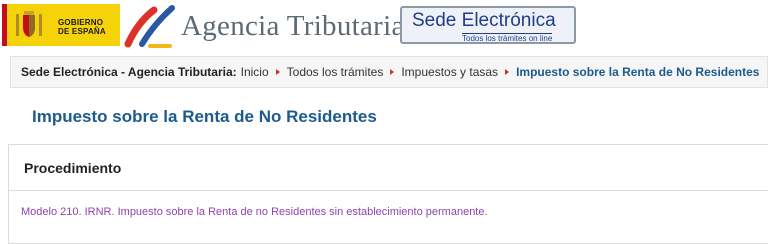  Describe the element at coordinates (129, 72) in the screenshot. I see `breadcrumb-site-label: Sede Electrónica - Agencia Tributaria:` at that location.